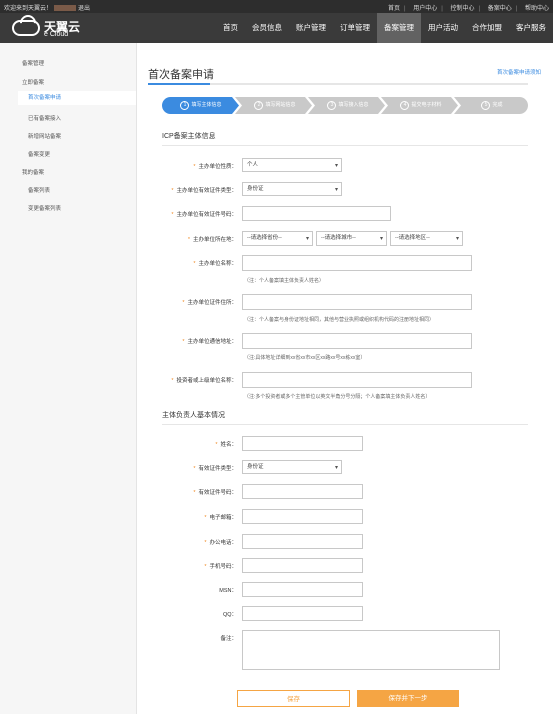  I want to click on unit-name-hint: （注：个人备案填主体负责人姓名）, so click(284, 281).